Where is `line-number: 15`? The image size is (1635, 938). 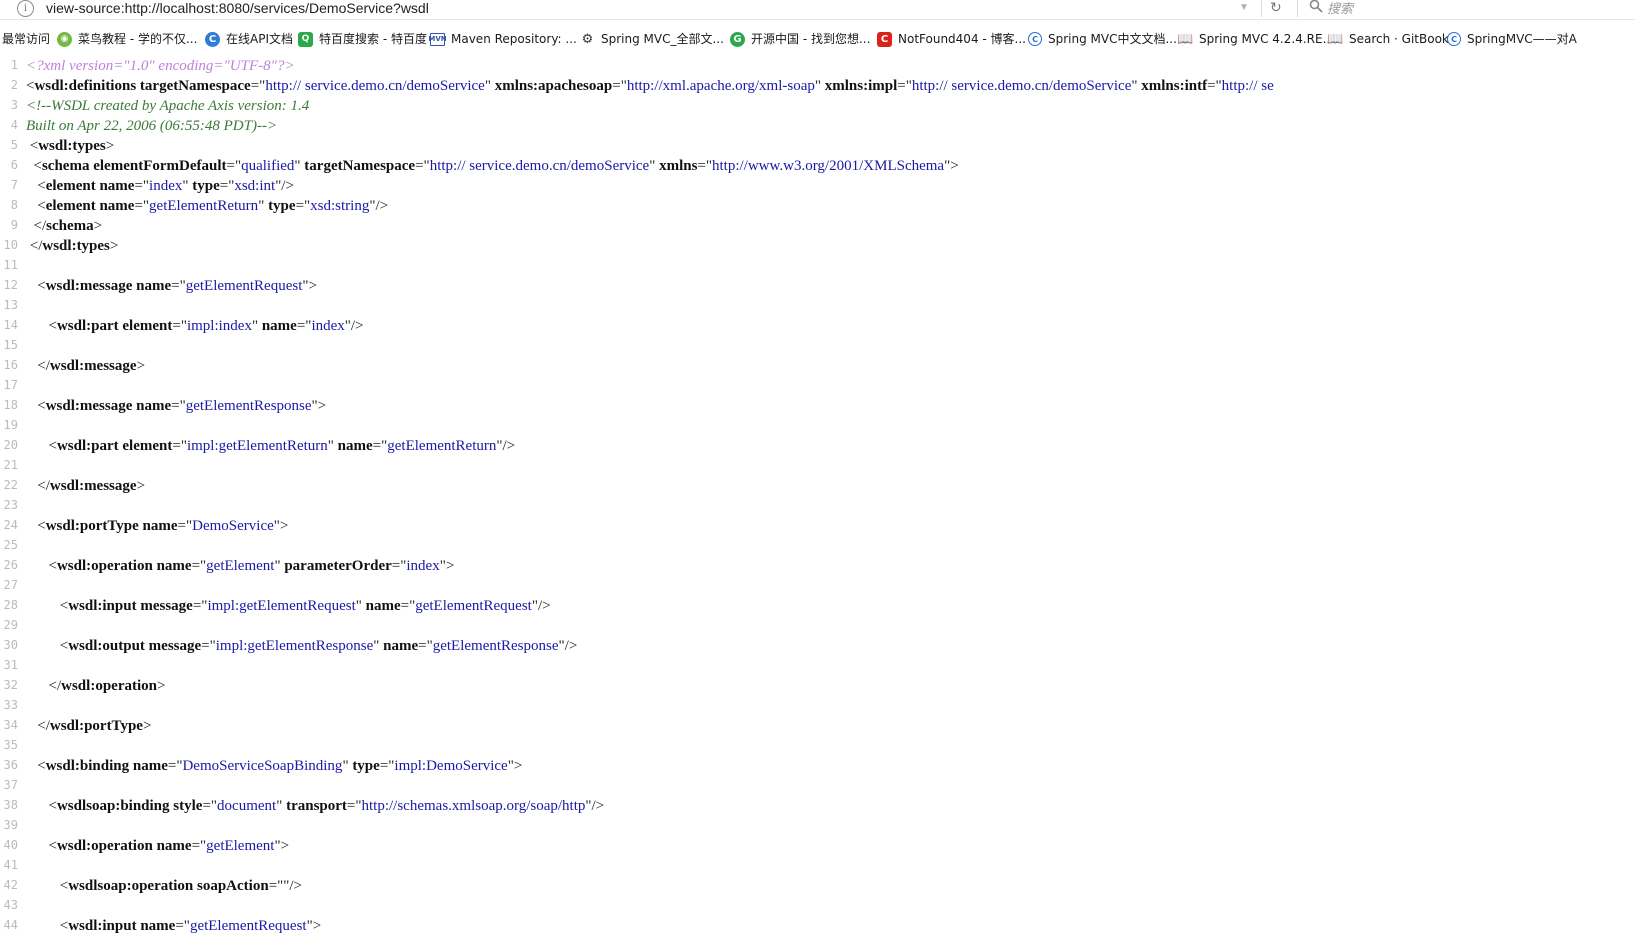 line-number: 15 is located at coordinates (10, 345).